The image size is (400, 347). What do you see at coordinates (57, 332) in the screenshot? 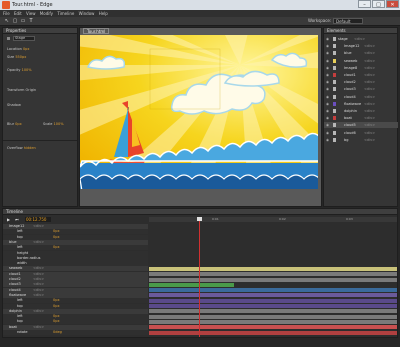
I see `track-value: 0deg` at bounding box center [57, 332].